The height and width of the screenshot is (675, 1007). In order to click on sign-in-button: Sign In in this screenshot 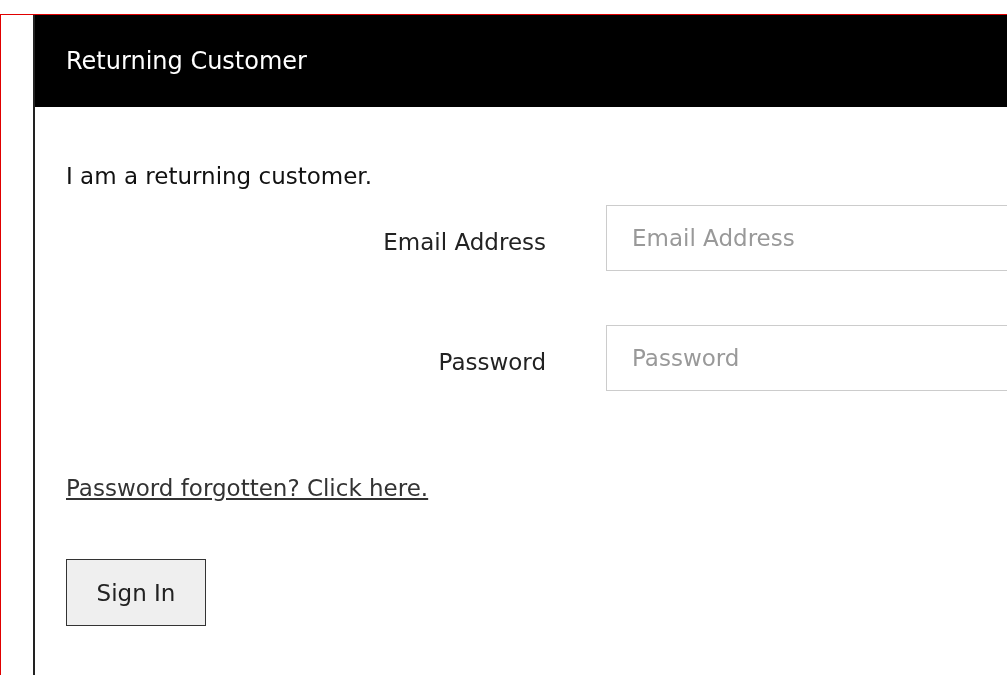, I will do `click(136, 592)`.